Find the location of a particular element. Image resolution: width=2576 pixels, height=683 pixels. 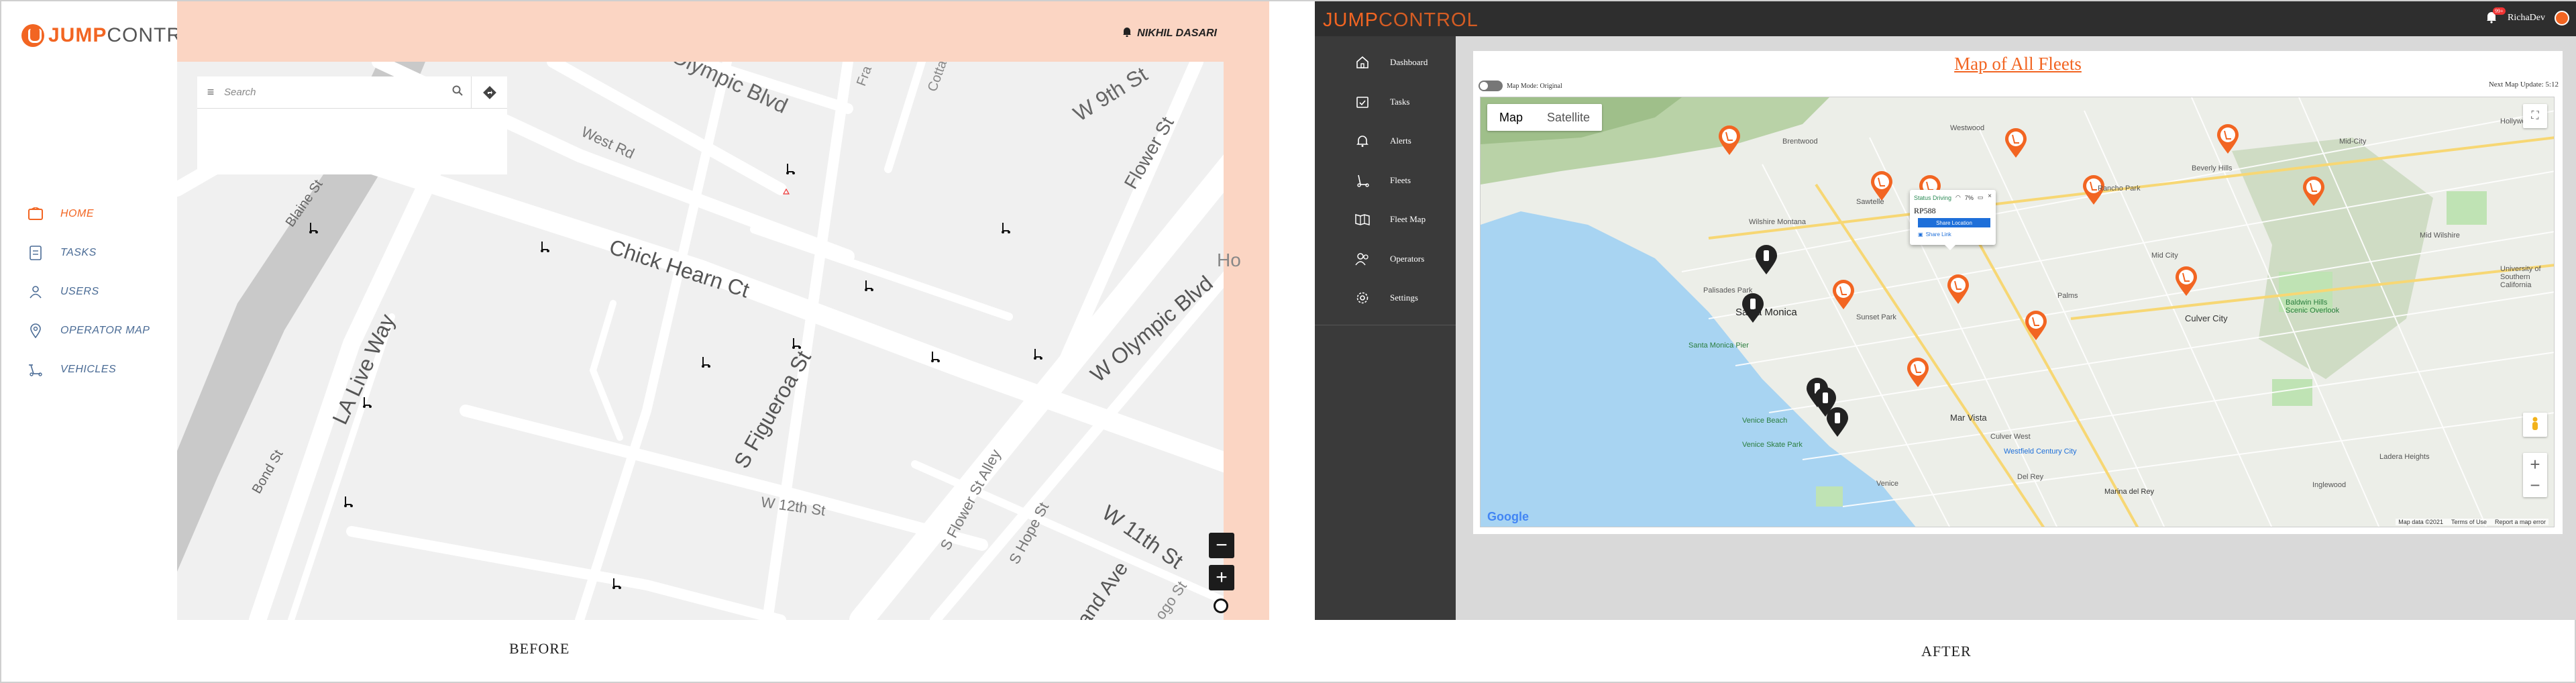

google-logo: Google is located at coordinates (1508, 517).